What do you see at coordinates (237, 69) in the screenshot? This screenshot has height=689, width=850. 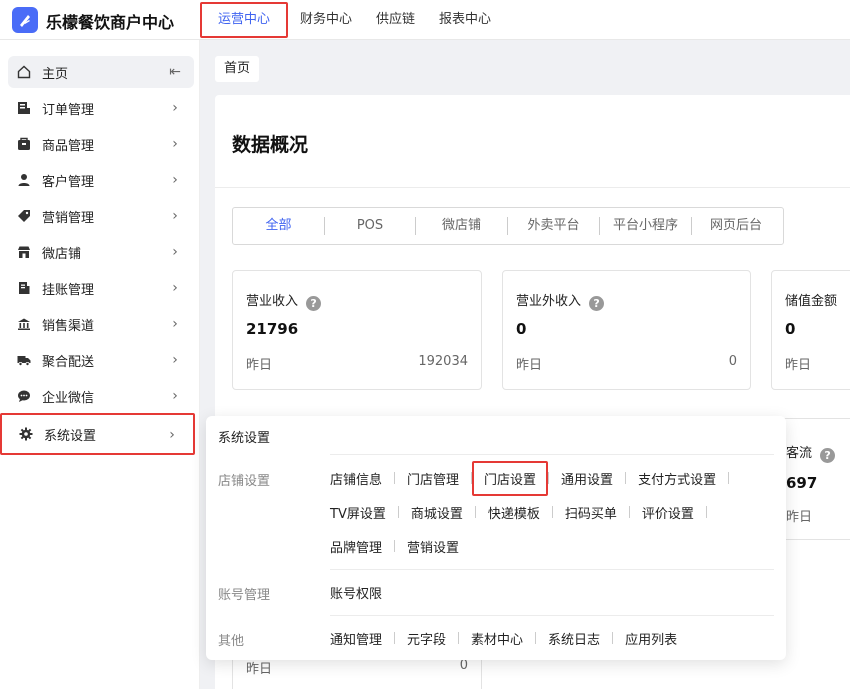 I see `breadcrumb-home: 首页` at bounding box center [237, 69].